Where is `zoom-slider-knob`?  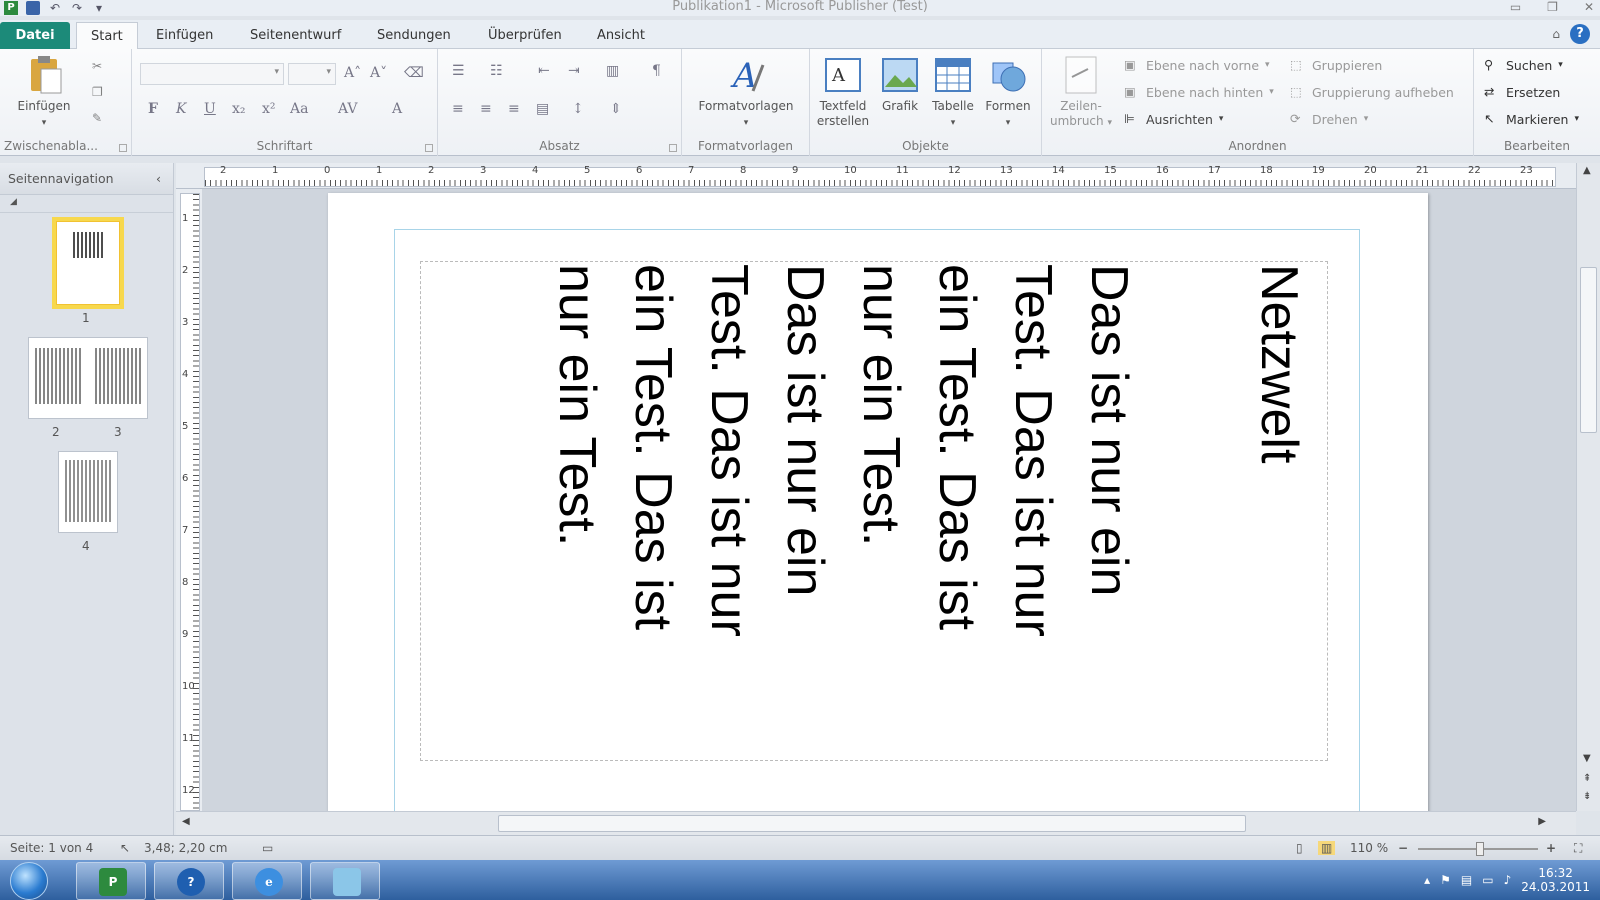
zoom-slider-knob is located at coordinates (1480, 849).